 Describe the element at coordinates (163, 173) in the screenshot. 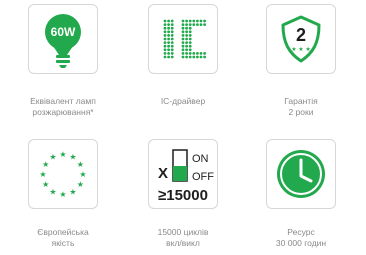

I see `cross-icon: X` at that location.